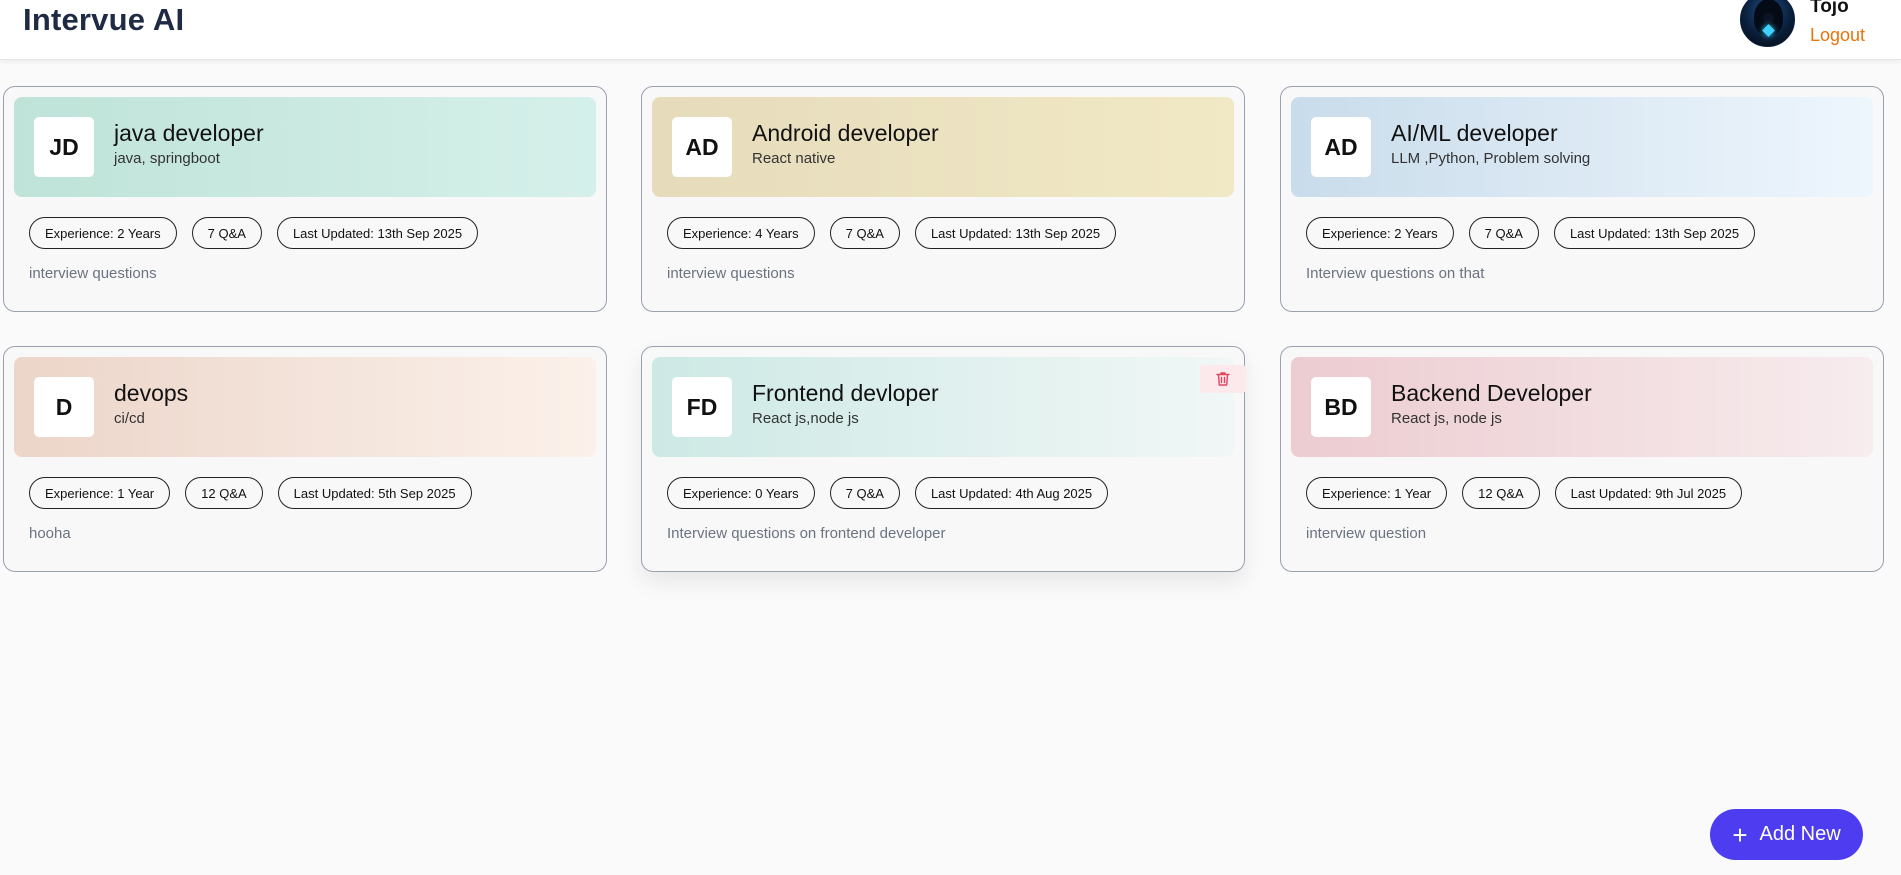  What do you see at coordinates (104, 19) in the screenshot?
I see `app-title: Intervue AI` at bounding box center [104, 19].